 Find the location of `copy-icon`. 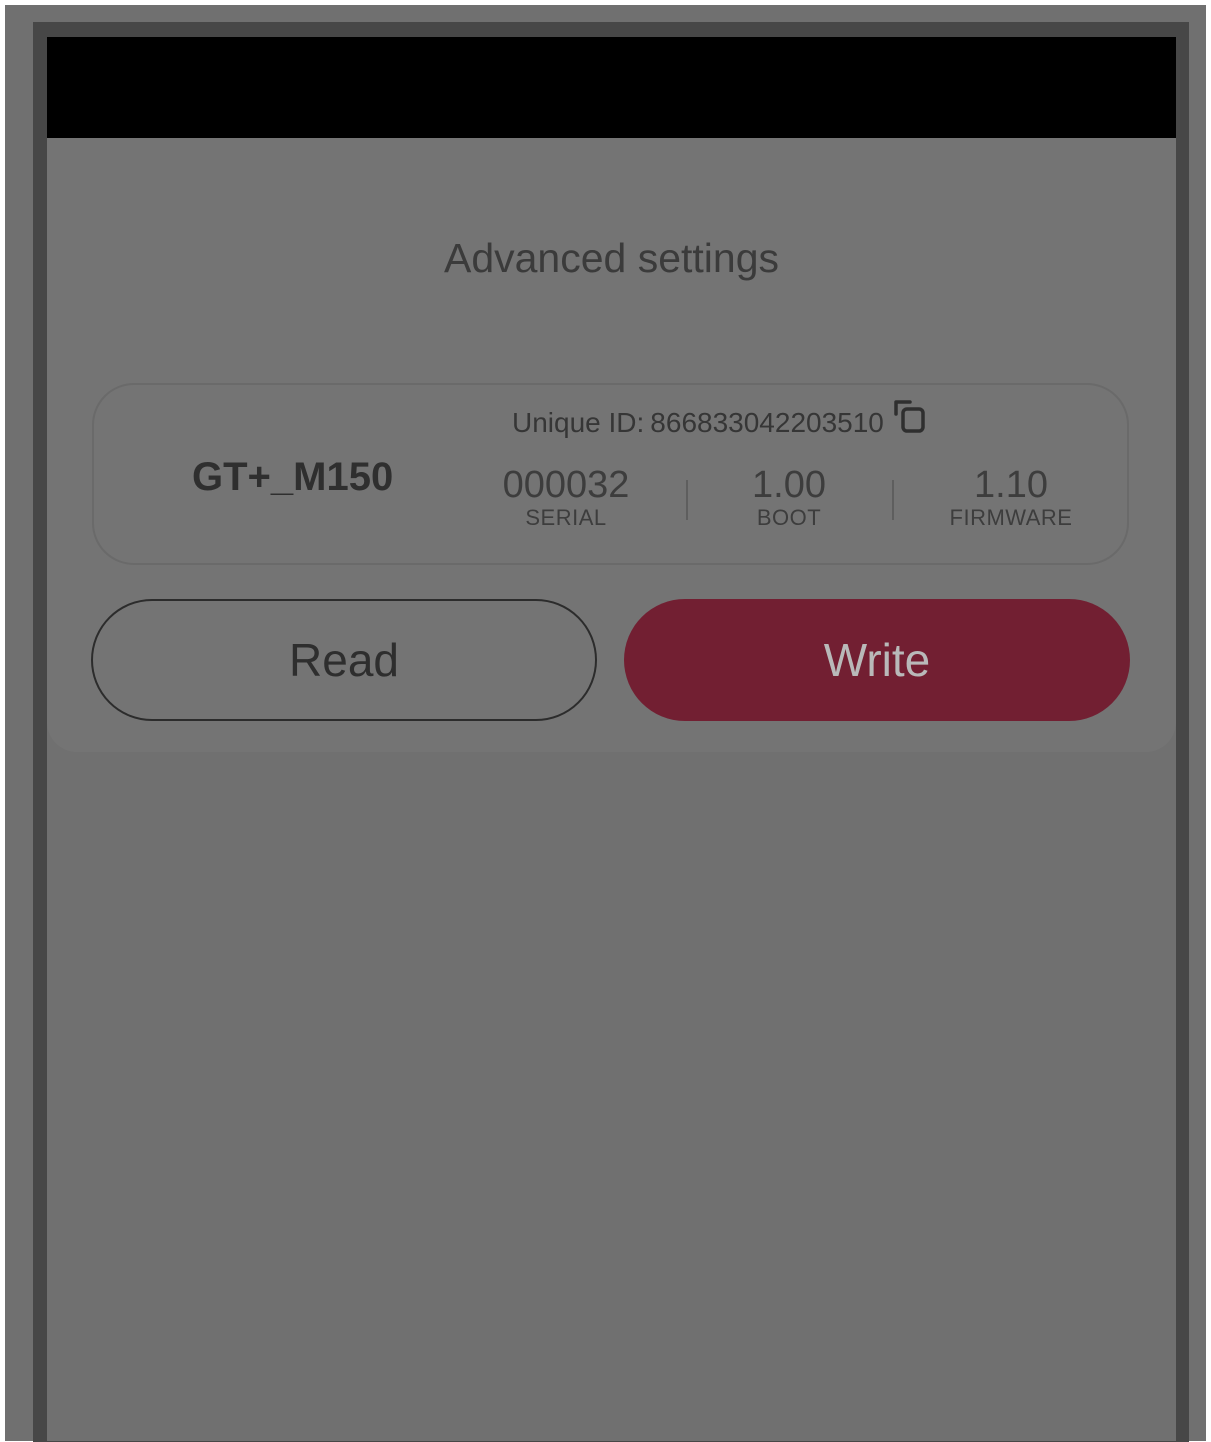

copy-icon is located at coordinates (910, 417).